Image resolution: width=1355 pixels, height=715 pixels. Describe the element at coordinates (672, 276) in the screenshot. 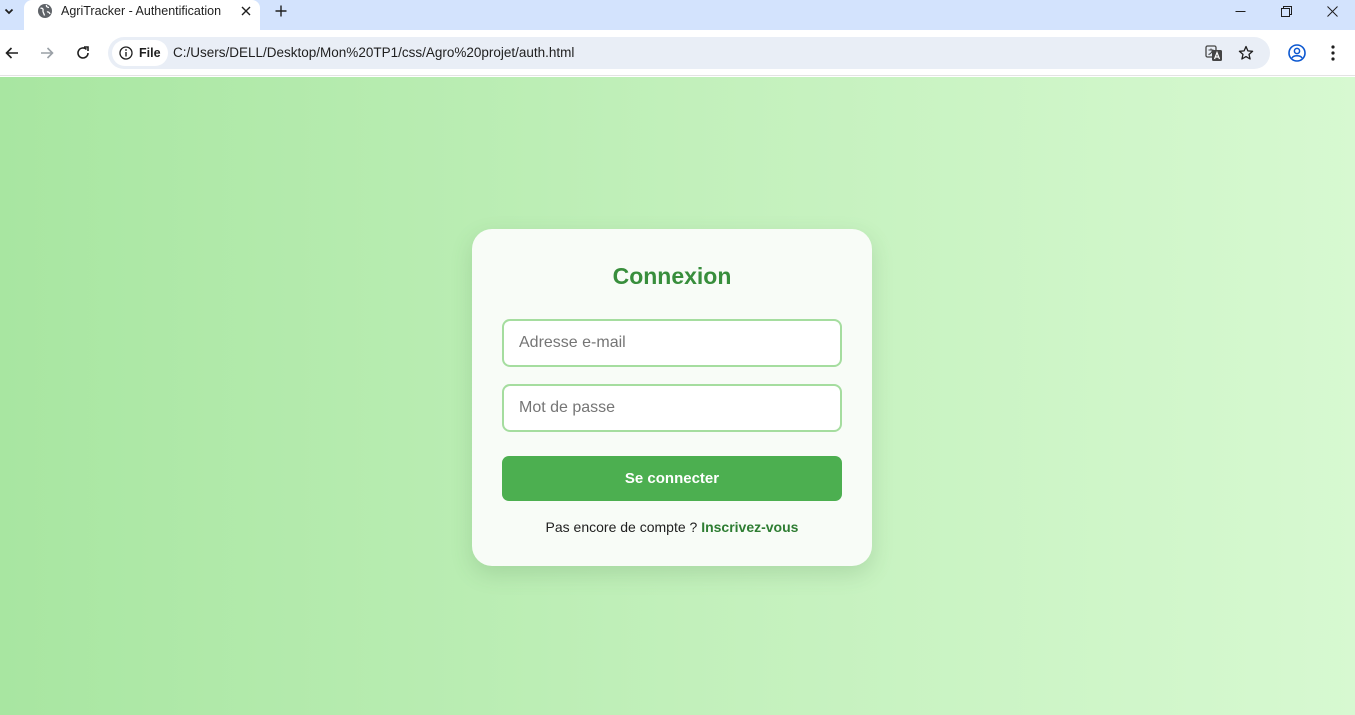

I see `login-title: Connexion` at that location.